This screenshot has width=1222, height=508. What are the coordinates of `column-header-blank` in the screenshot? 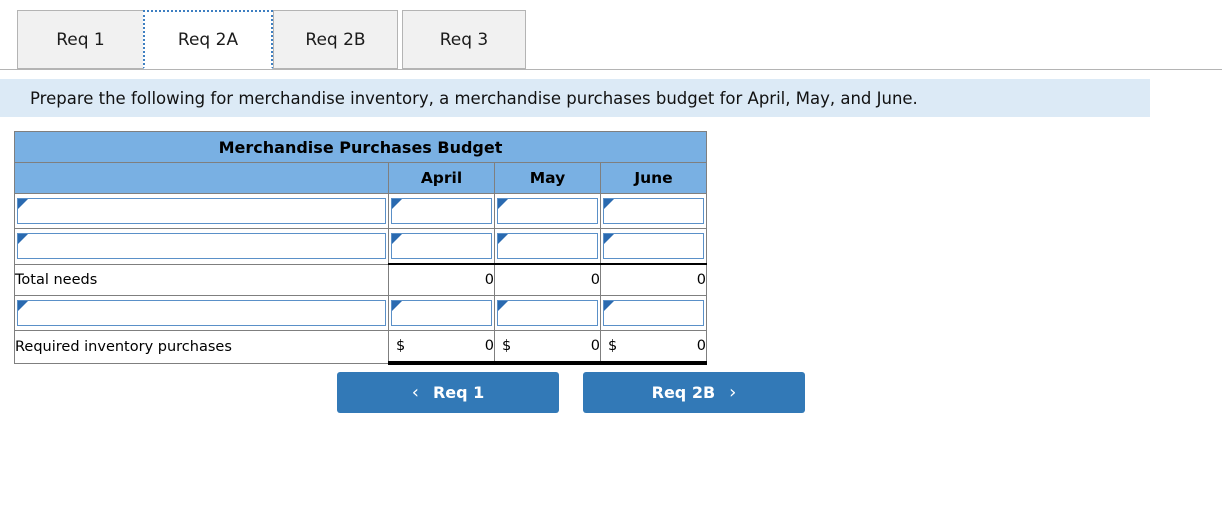 It's located at (201, 178).